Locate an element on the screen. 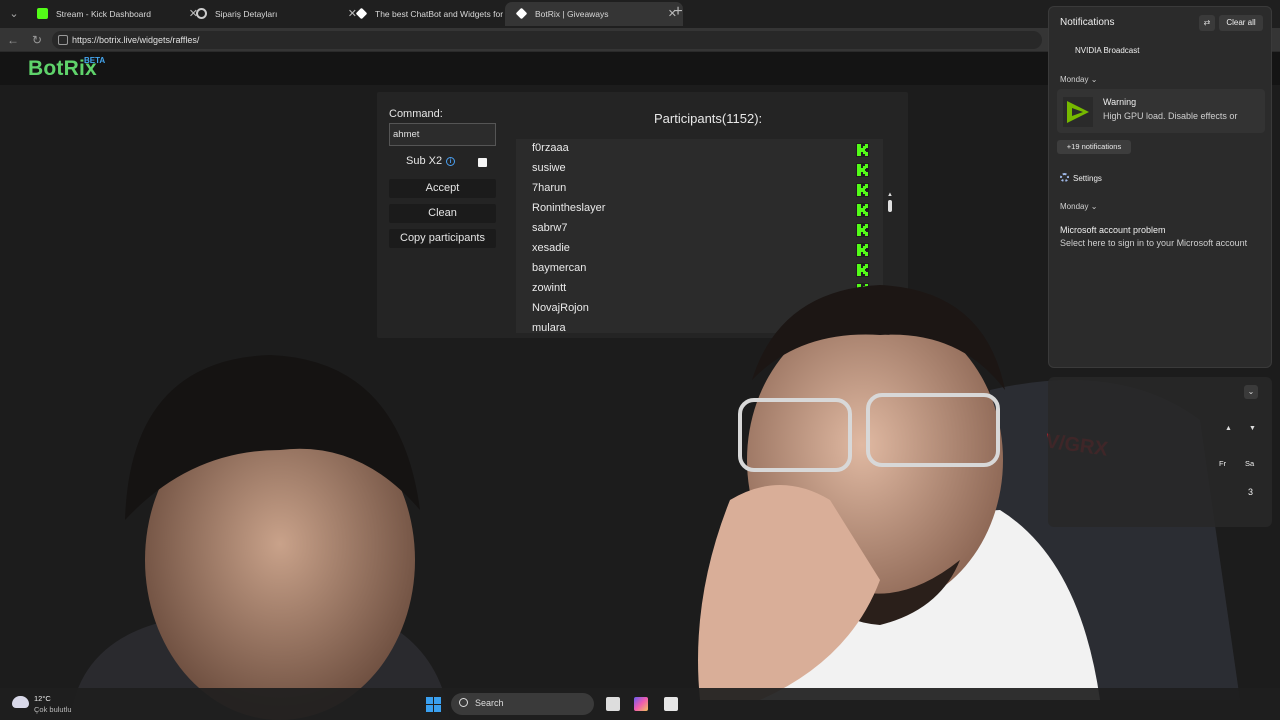 The image size is (1280, 720). taskbar: 12°C Çok bulutlu Search is located at coordinates (640, 704).